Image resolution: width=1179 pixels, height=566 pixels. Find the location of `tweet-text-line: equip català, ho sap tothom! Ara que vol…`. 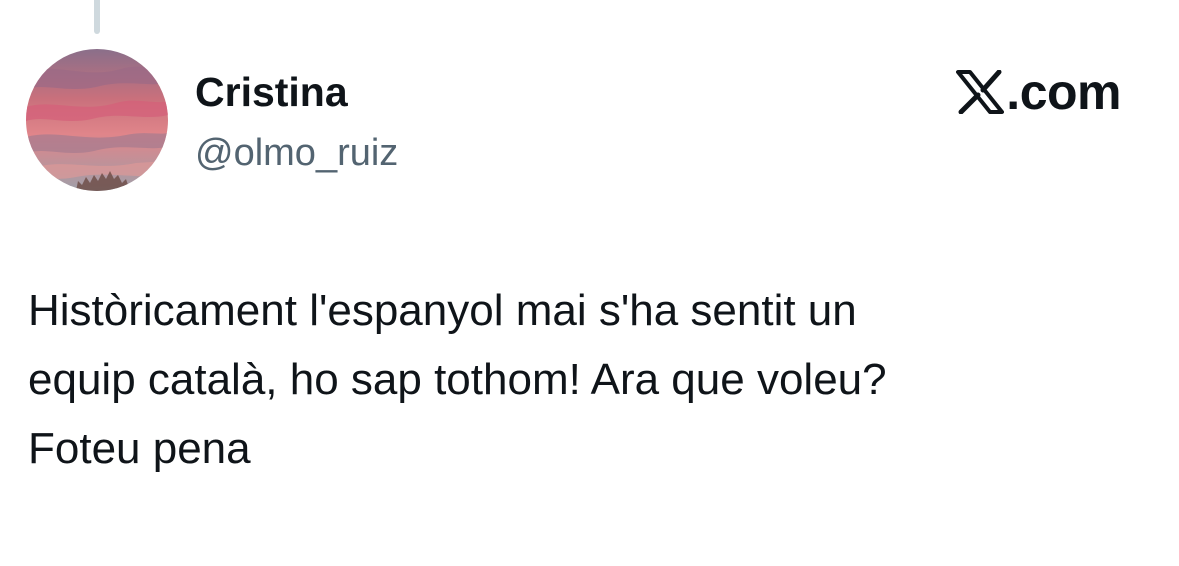

tweet-text-line: equip català, ho sap tothom! Ara que vol… is located at coordinates (457, 379).